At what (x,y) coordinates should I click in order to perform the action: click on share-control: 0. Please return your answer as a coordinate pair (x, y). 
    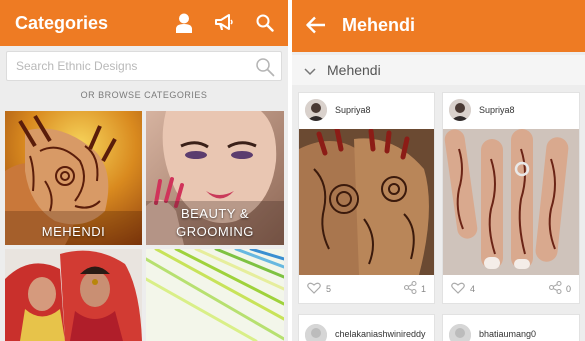
    Looking at the image, I should click on (559, 288).